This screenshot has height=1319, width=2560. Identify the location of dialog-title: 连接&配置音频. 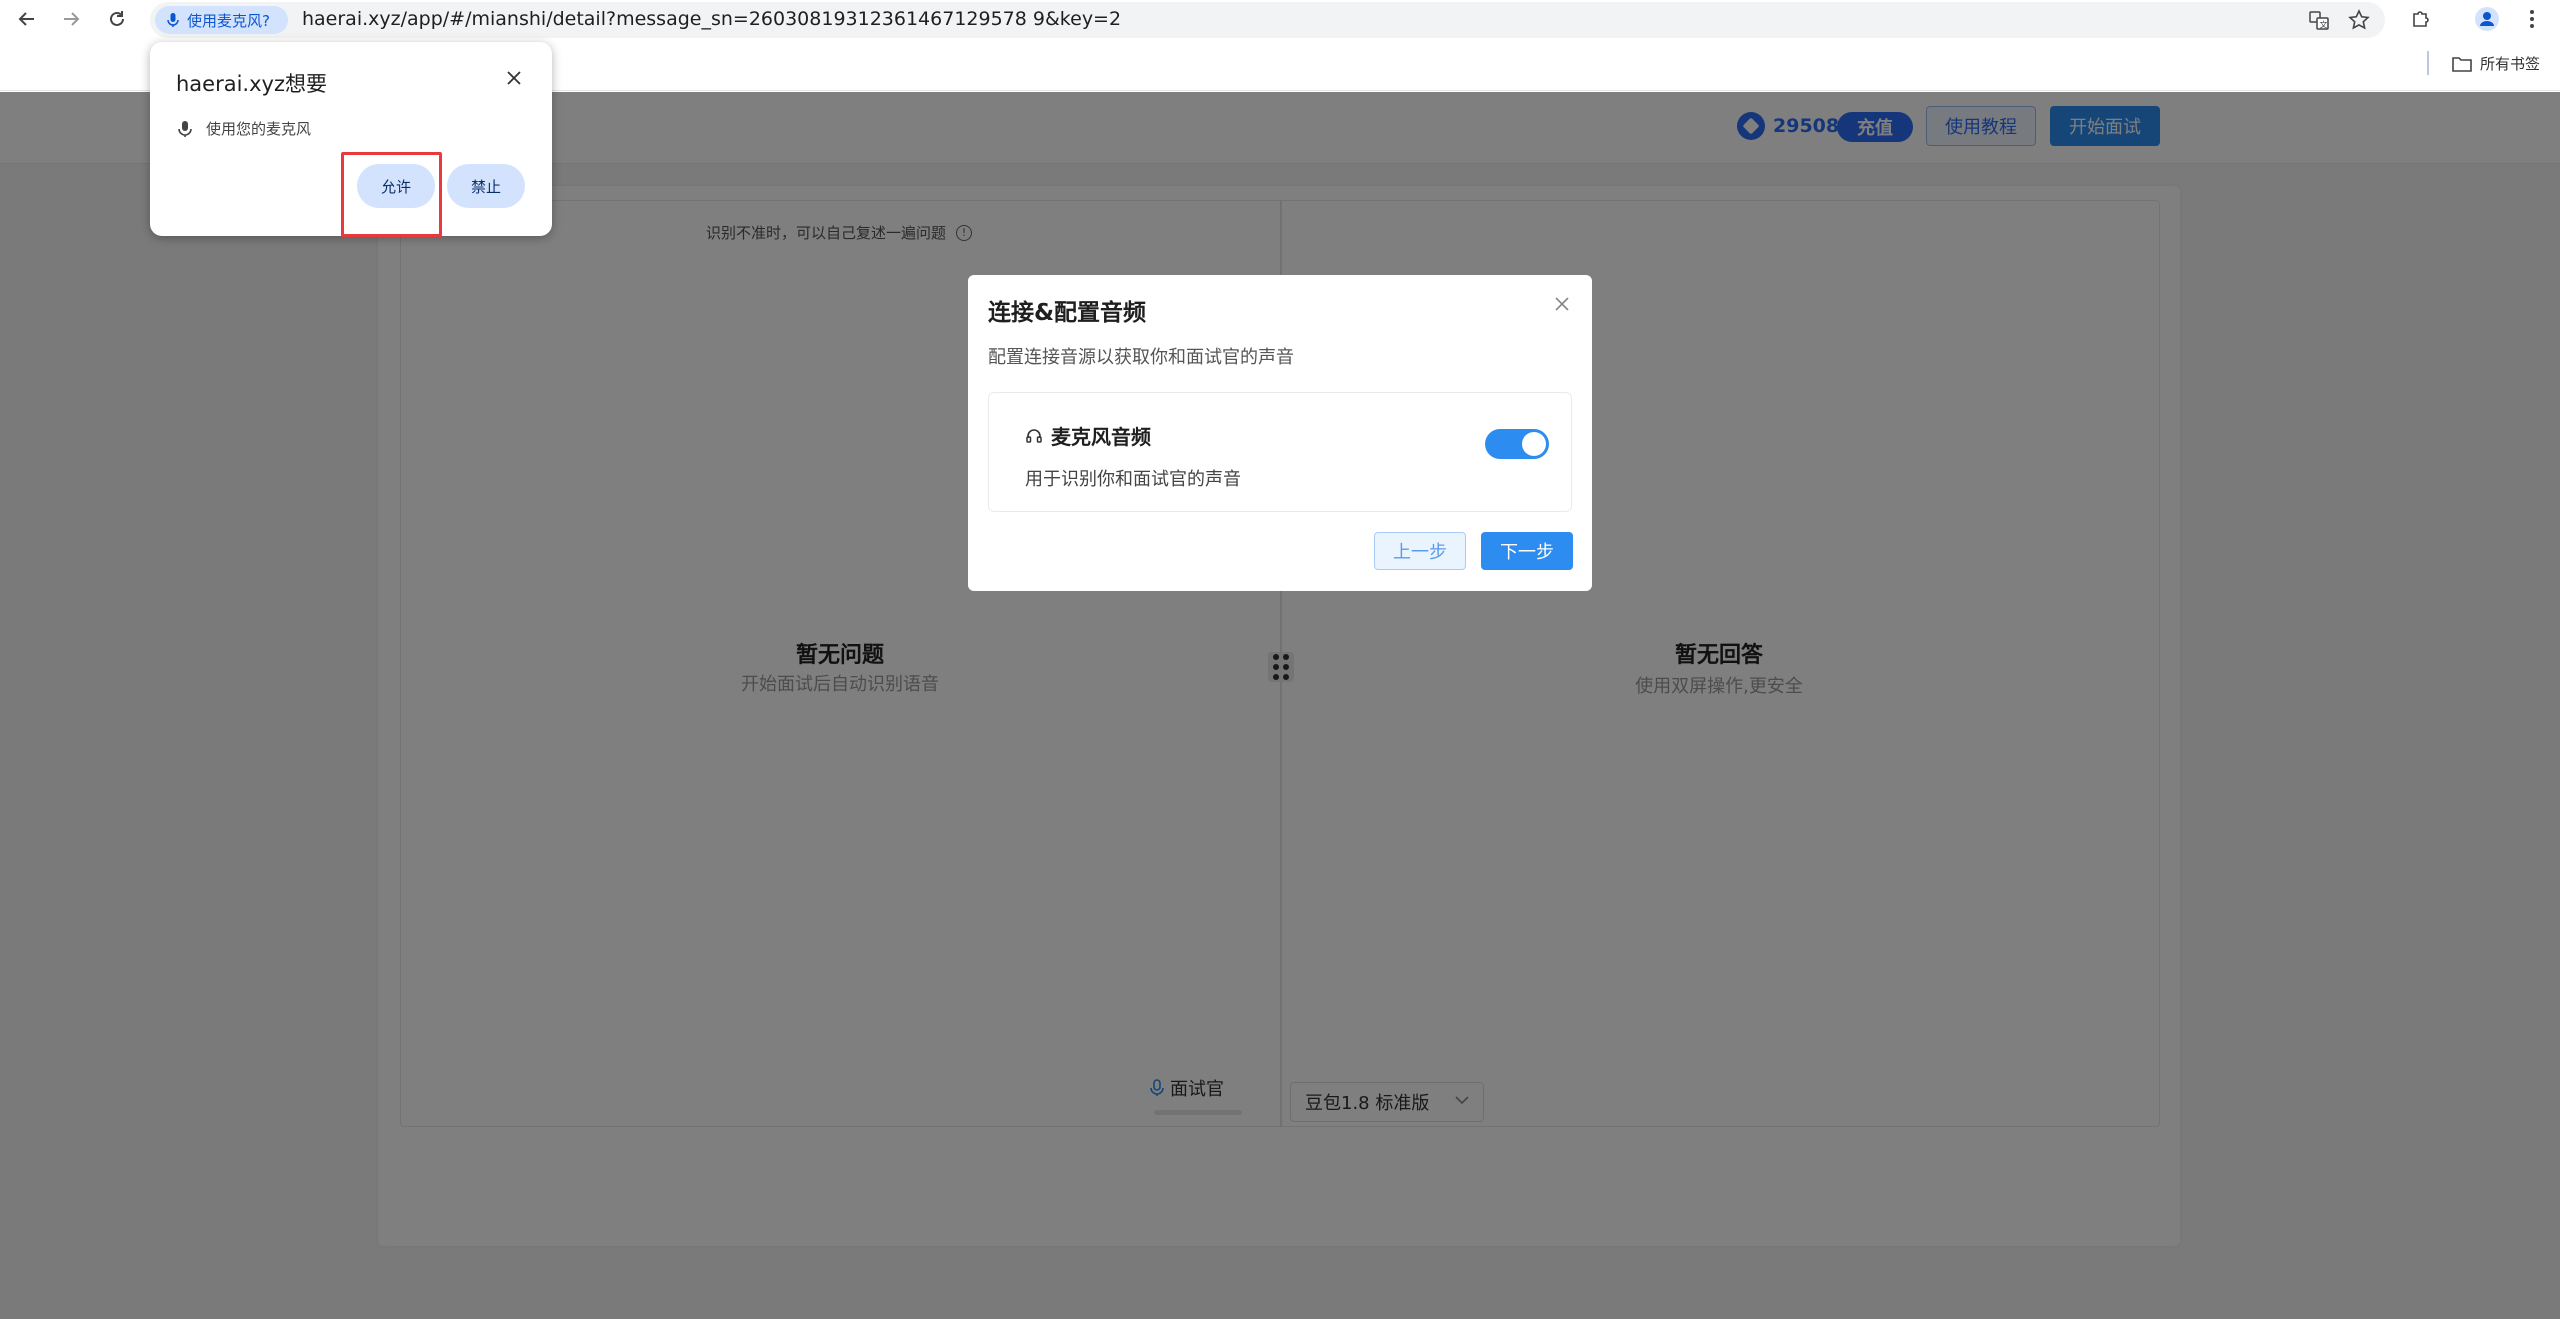
(1067, 313).